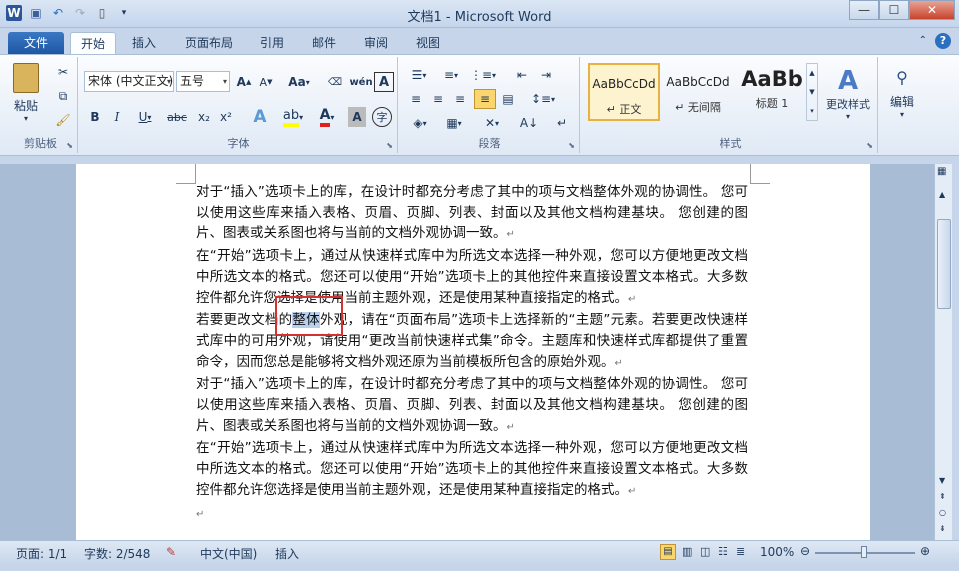 This screenshot has width=959, height=571. I want to click on scrollbar-thumb, so click(944, 264).